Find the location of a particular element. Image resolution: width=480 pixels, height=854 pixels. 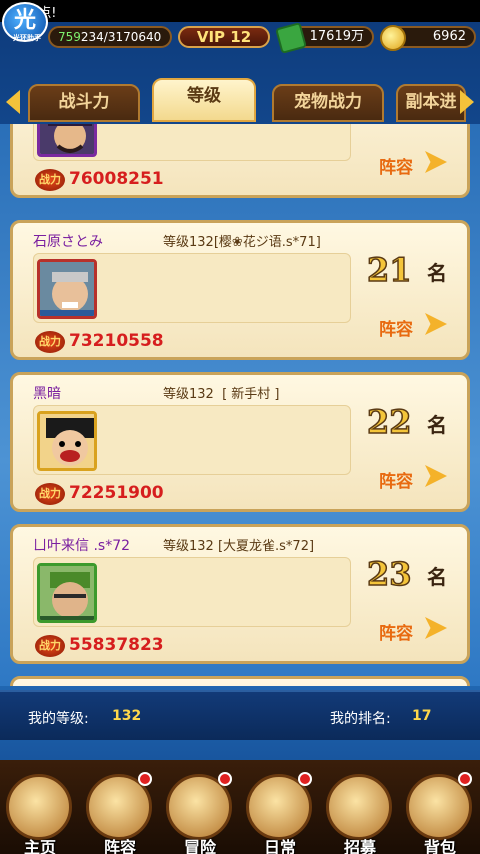

my-level-value: 132 is located at coordinates (127, 716).